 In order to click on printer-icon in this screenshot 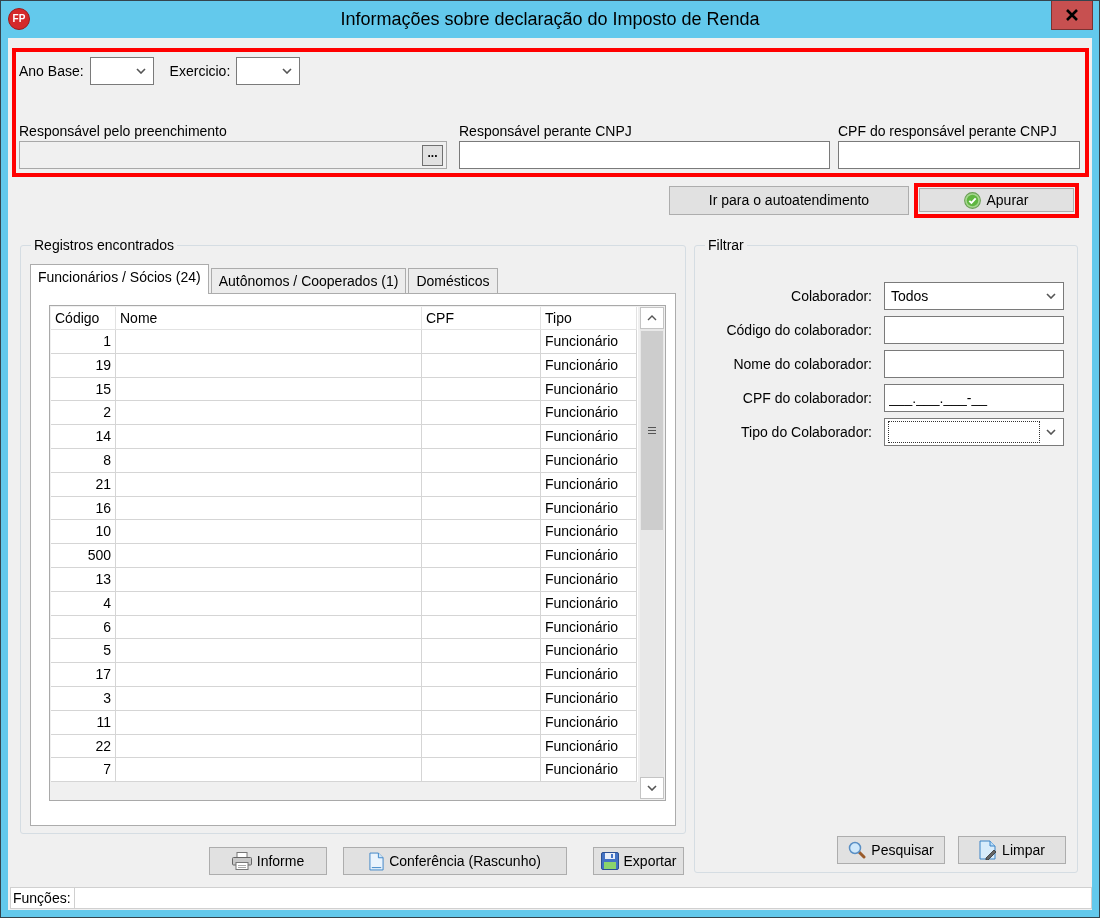, I will do `click(241, 861)`.